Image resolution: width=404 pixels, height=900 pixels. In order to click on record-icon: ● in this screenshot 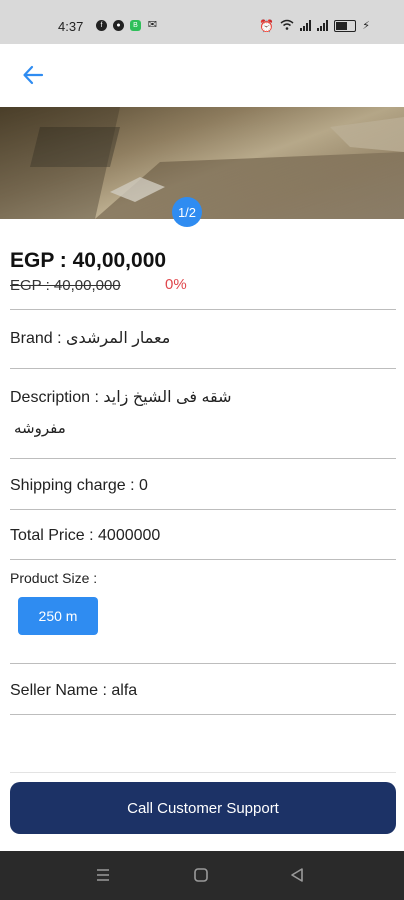, I will do `click(118, 25)`.